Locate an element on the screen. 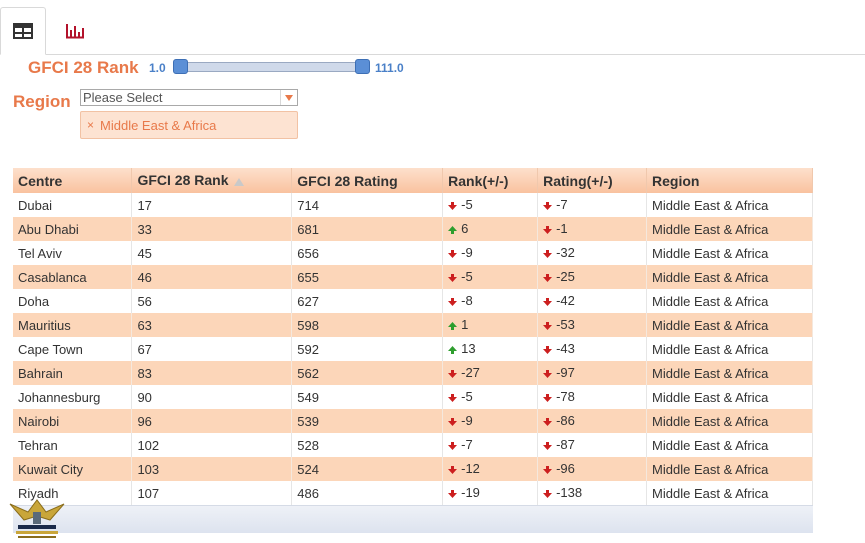 This screenshot has width=865, height=543. table-row: Tel Aviv 45 656 -9 -32 Middle East & Africa is located at coordinates (413, 253).